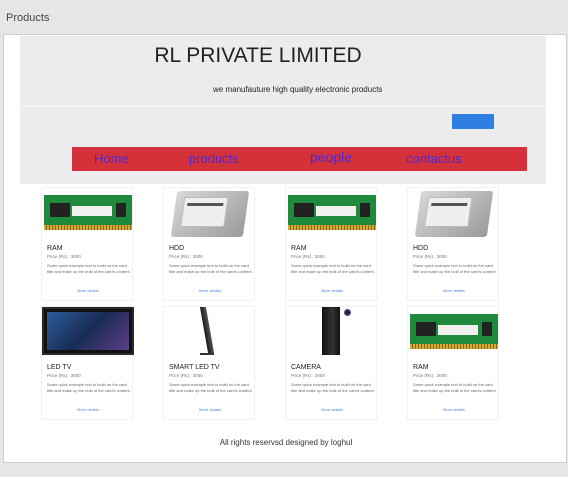 The height and width of the screenshot is (477, 568). What do you see at coordinates (299, 159) in the screenshot?
I see `nav-bar: Home products people contactus` at bounding box center [299, 159].